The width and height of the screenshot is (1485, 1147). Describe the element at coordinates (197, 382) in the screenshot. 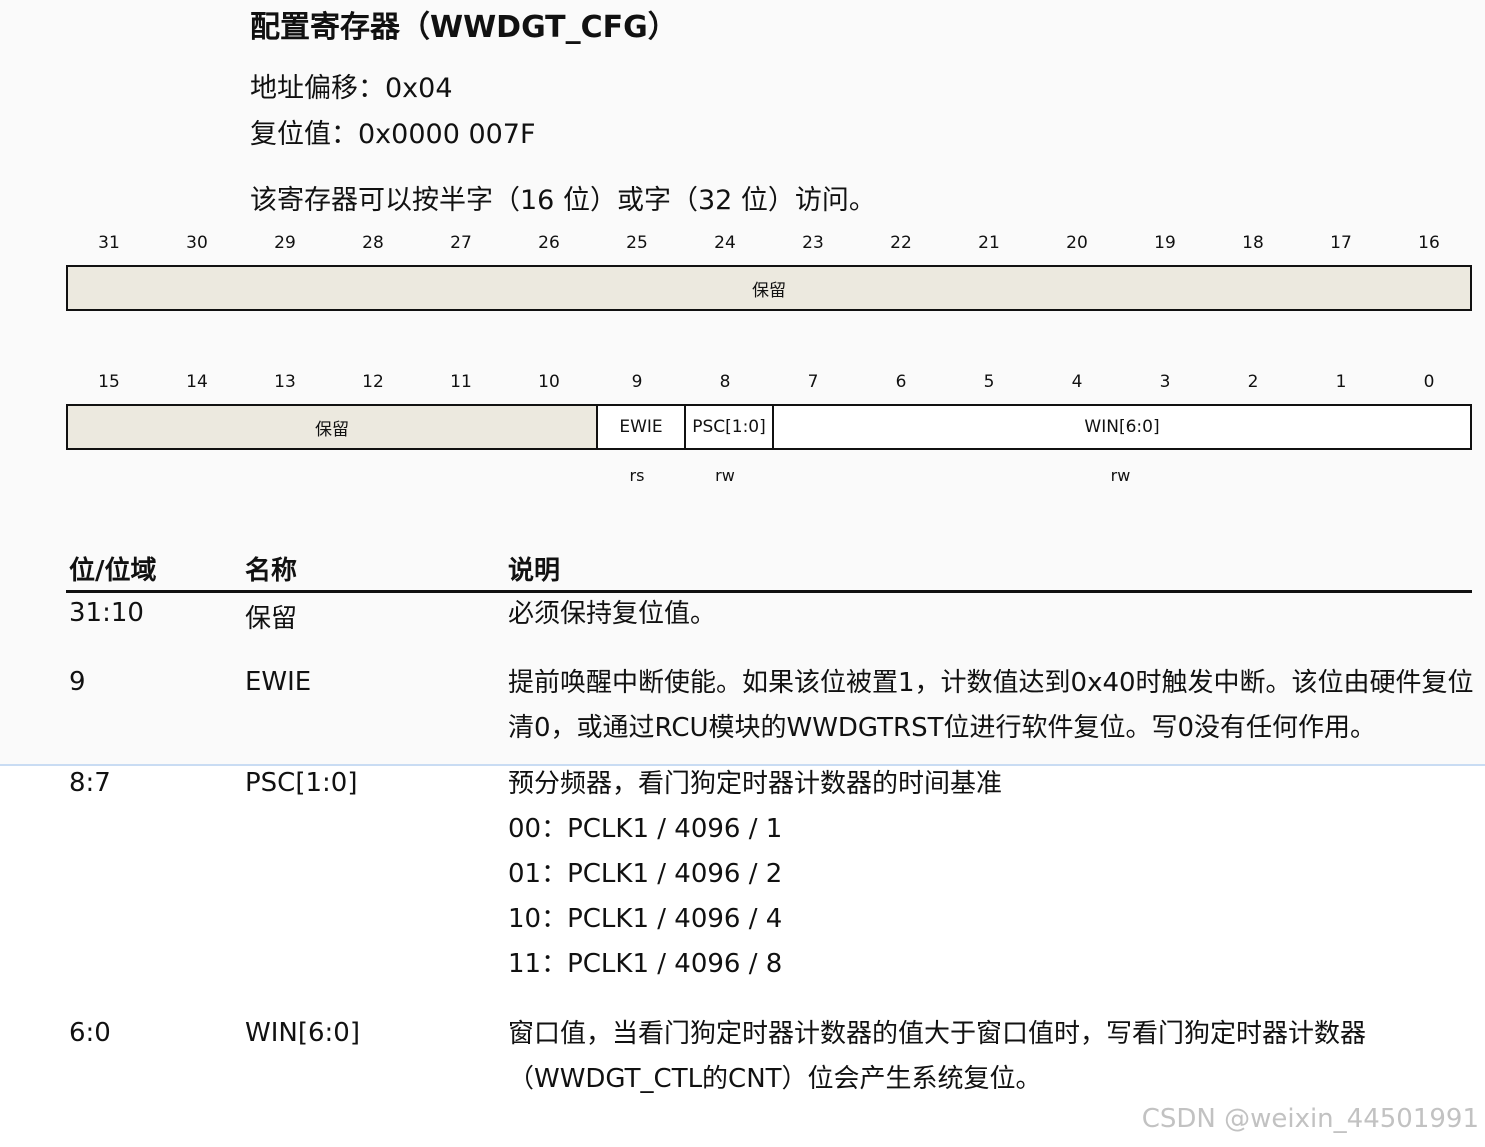

I see `bit-number: 14` at that location.